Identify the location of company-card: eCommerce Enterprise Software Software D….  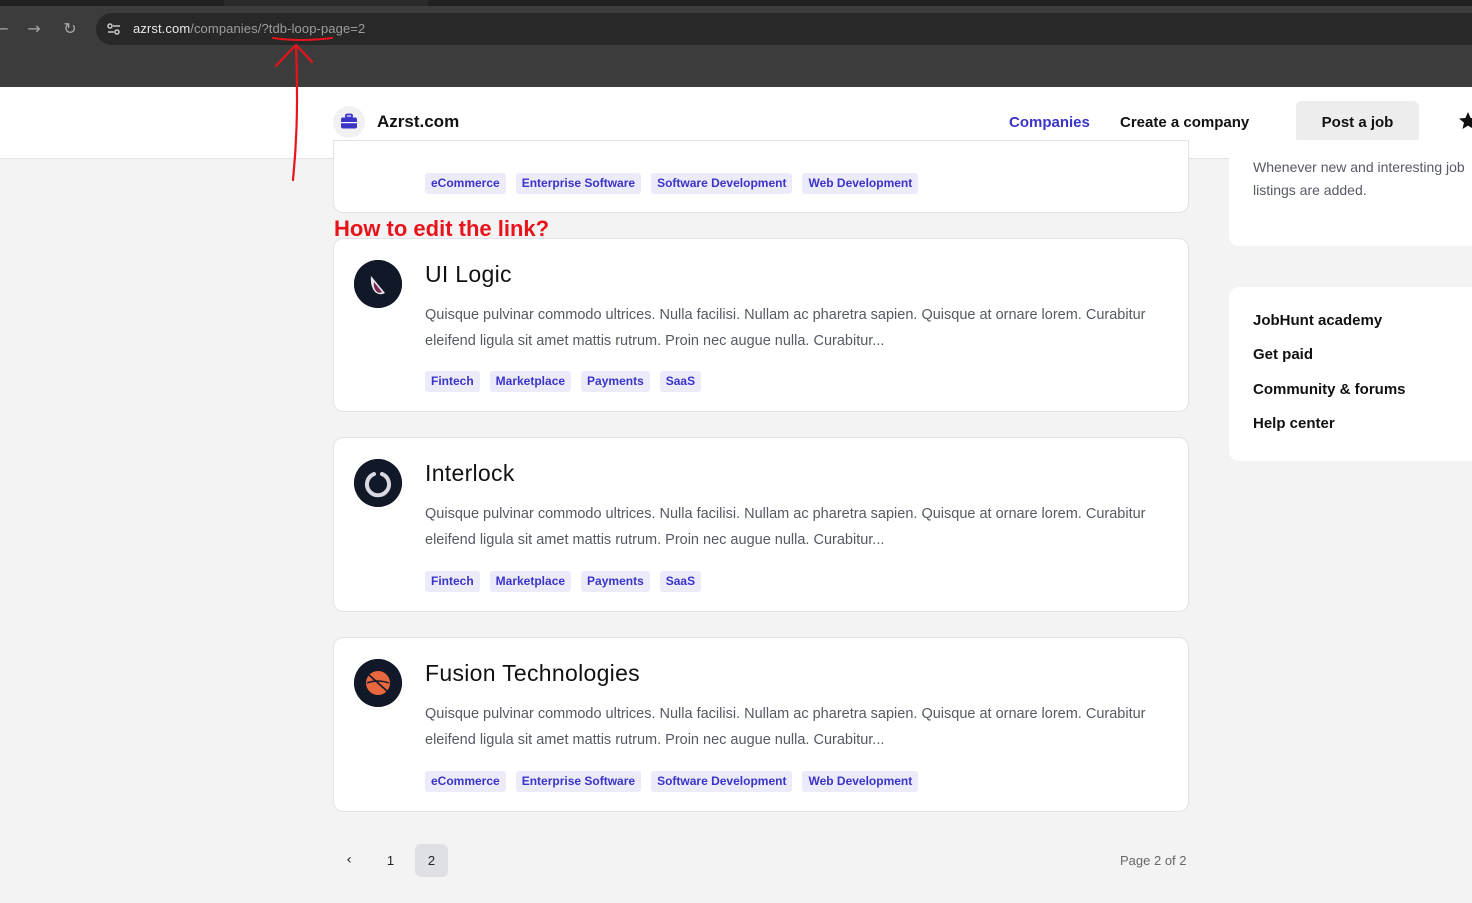
(761, 176).